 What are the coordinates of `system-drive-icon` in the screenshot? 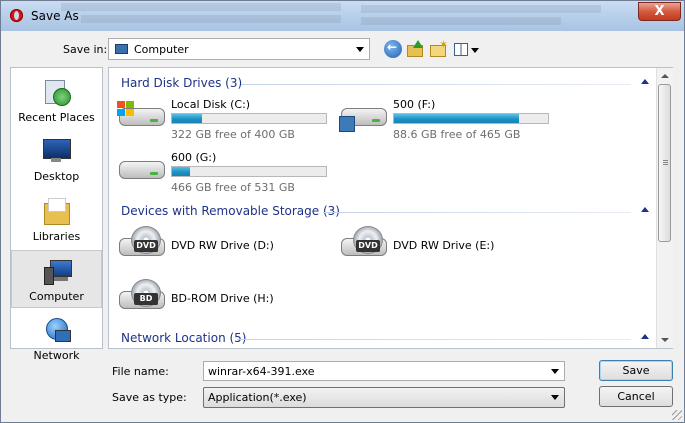 It's located at (141, 114).